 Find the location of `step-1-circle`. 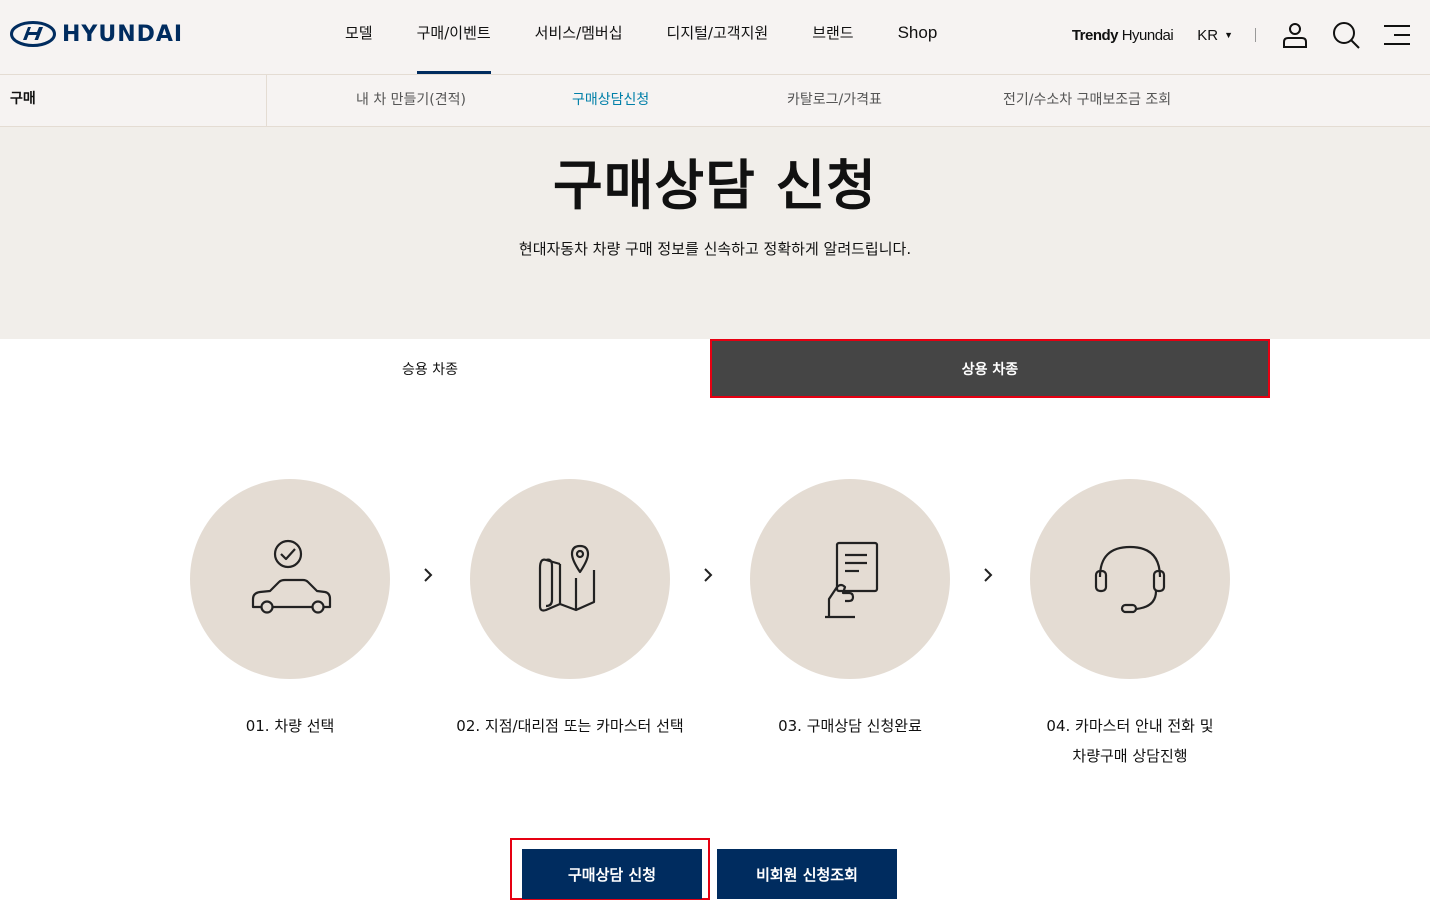

step-1-circle is located at coordinates (290, 579).